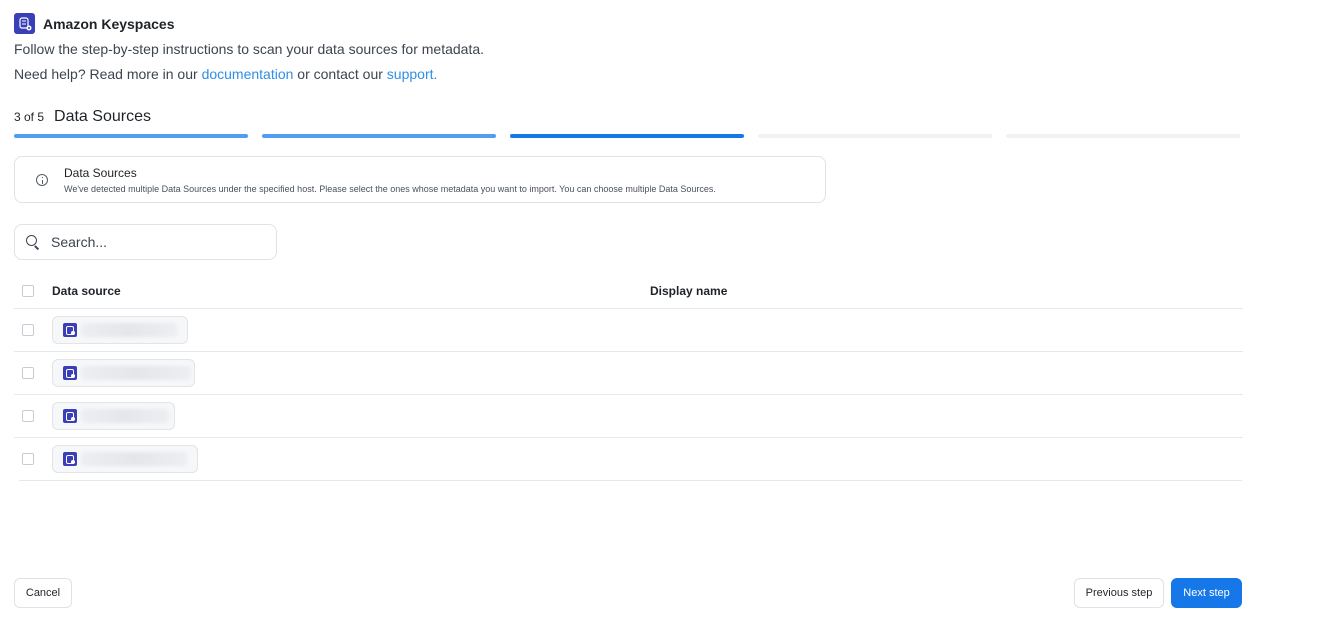  I want to click on next-step-button: Next step, so click(1206, 593).